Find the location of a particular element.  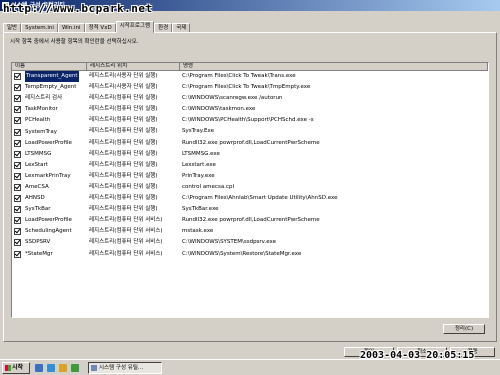

list-item: LTSMMSG 레지스트리(컴퓨터 단위 실행) LTSMMSG.exe is located at coordinates (250, 154).